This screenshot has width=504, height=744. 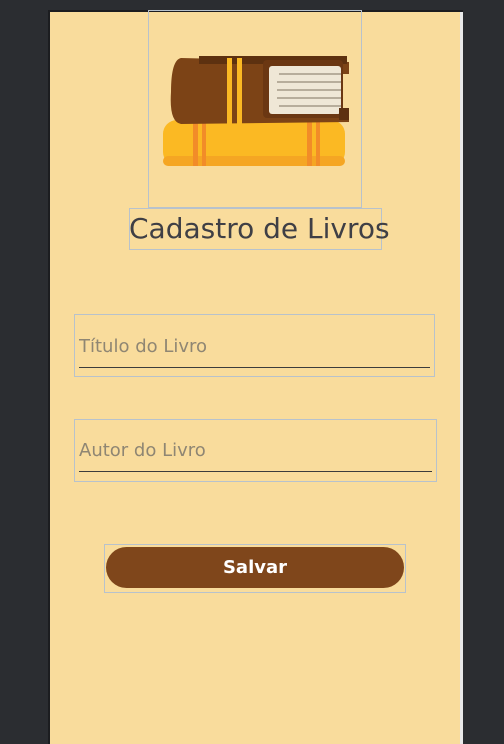 What do you see at coordinates (254, 349) in the screenshot?
I see `book-title-input` at bounding box center [254, 349].